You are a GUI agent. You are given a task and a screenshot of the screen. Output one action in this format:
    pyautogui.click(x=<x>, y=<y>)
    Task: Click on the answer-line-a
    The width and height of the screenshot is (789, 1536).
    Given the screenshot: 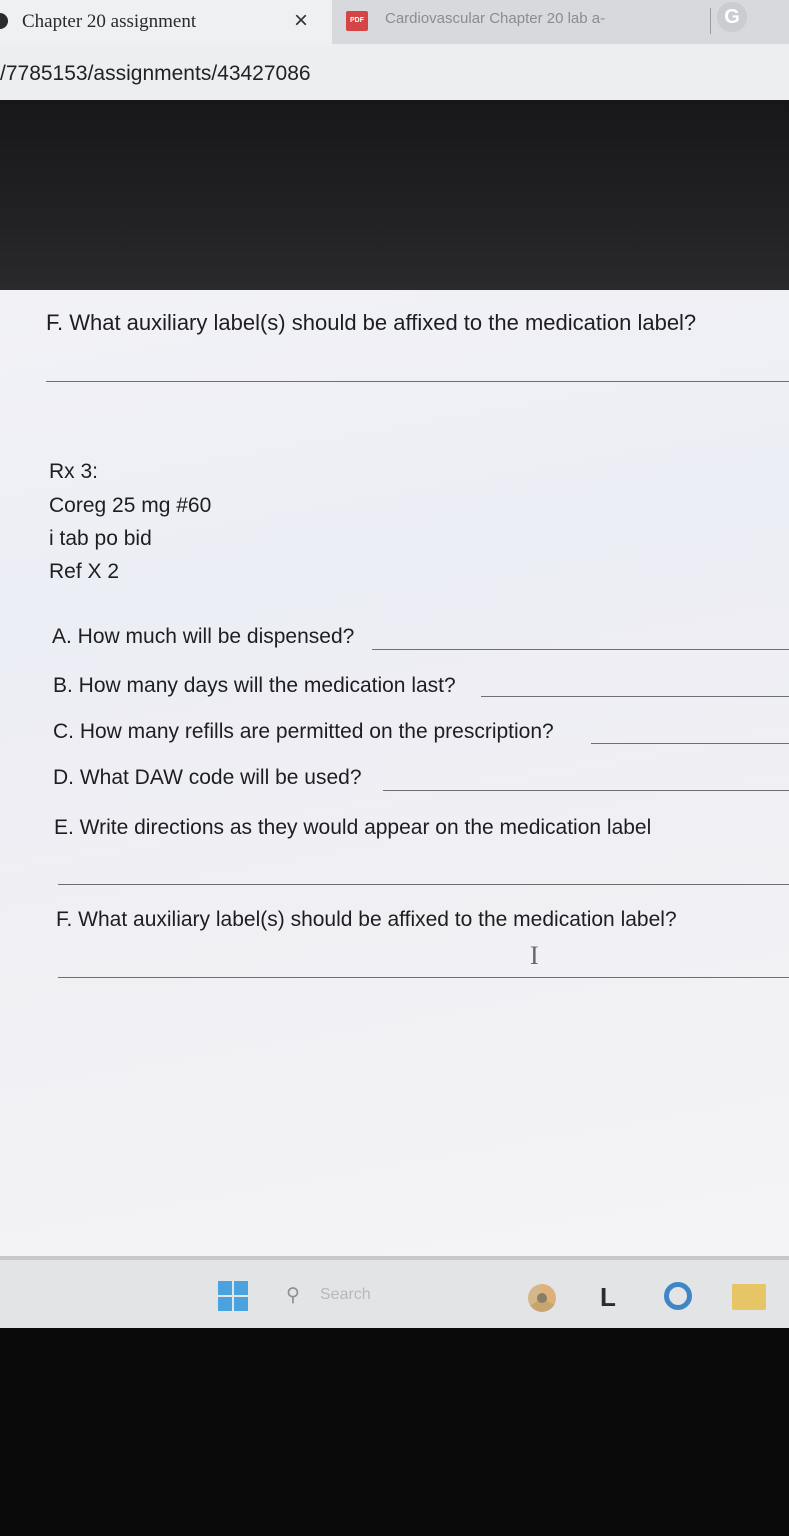 What is the action you would take?
    pyautogui.click(x=580, y=649)
    